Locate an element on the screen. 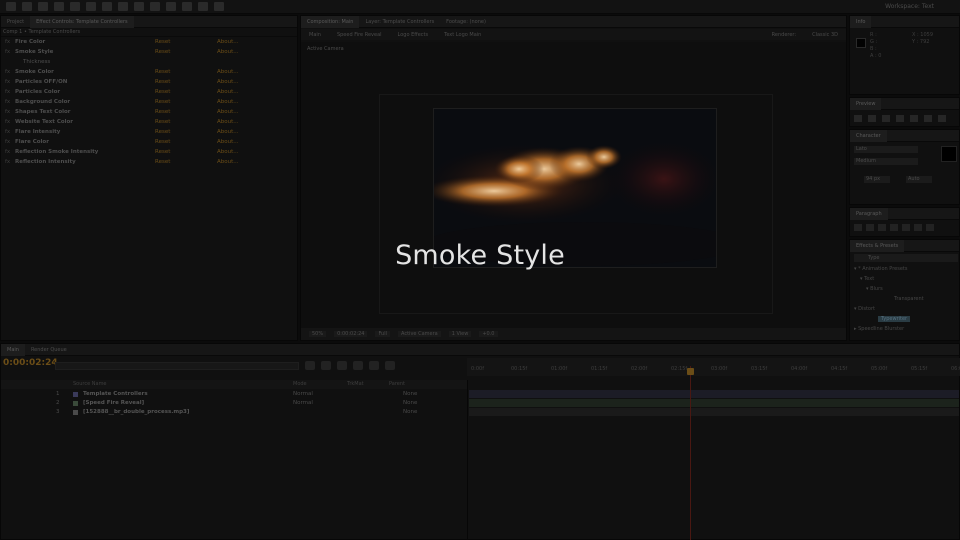  zoom-tool-icon is located at coordinates (43, 6).